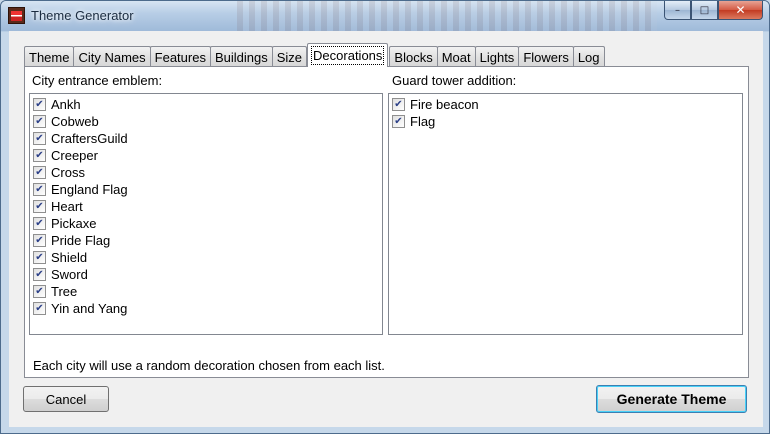 The image size is (770, 434). Describe the element at coordinates (206, 104) in the screenshot. I see `emblem-item: ✔ Ankh` at that location.